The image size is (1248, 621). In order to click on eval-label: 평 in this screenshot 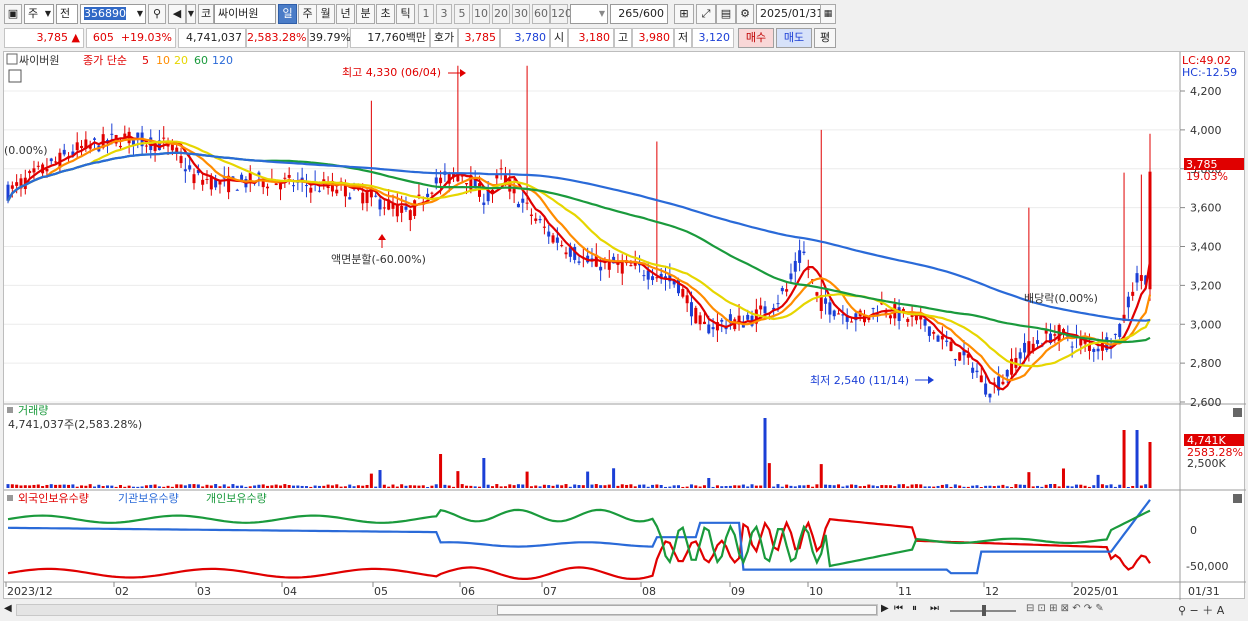, I will do `click(825, 37)`.